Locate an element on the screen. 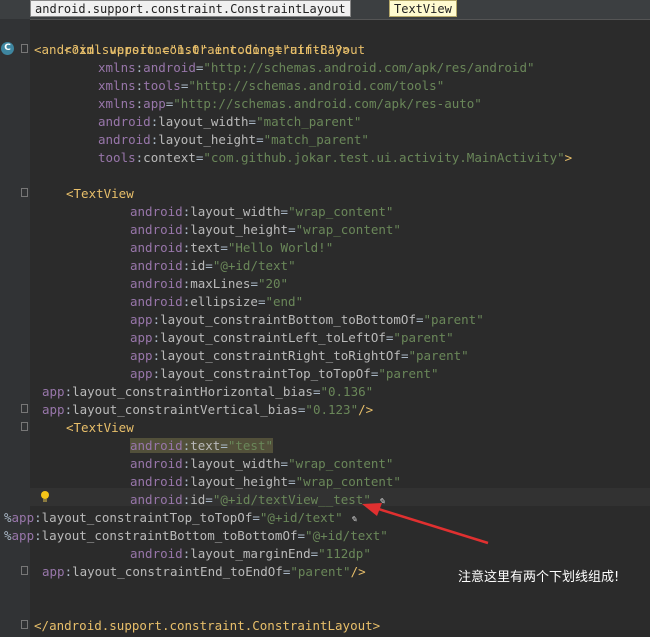 The image size is (650, 637). annotation-arrow-head is located at coordinates (372, 509).